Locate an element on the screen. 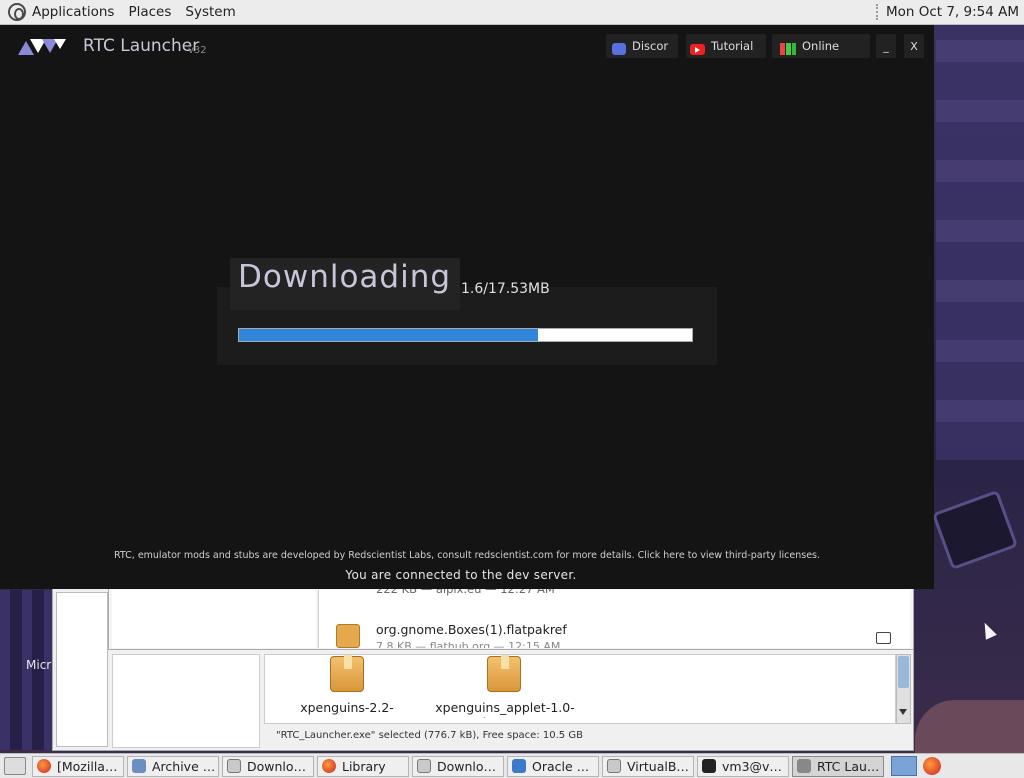 This screenshot has width=1024, height=778. file-icon-label: xpenguins_applet-1.0-1.i386.rpm is located at coordinates (505, 709).